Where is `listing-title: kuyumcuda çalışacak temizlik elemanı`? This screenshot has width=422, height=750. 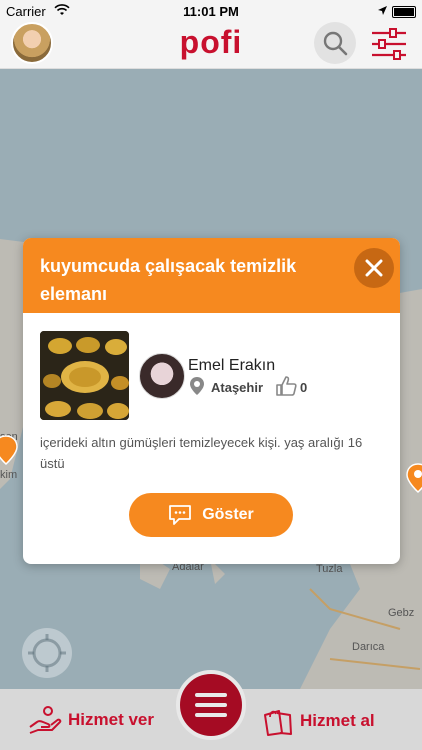
listing-title: kuyumcuda çalışacak temizlik elemanı is located at coordinates (168, 280).